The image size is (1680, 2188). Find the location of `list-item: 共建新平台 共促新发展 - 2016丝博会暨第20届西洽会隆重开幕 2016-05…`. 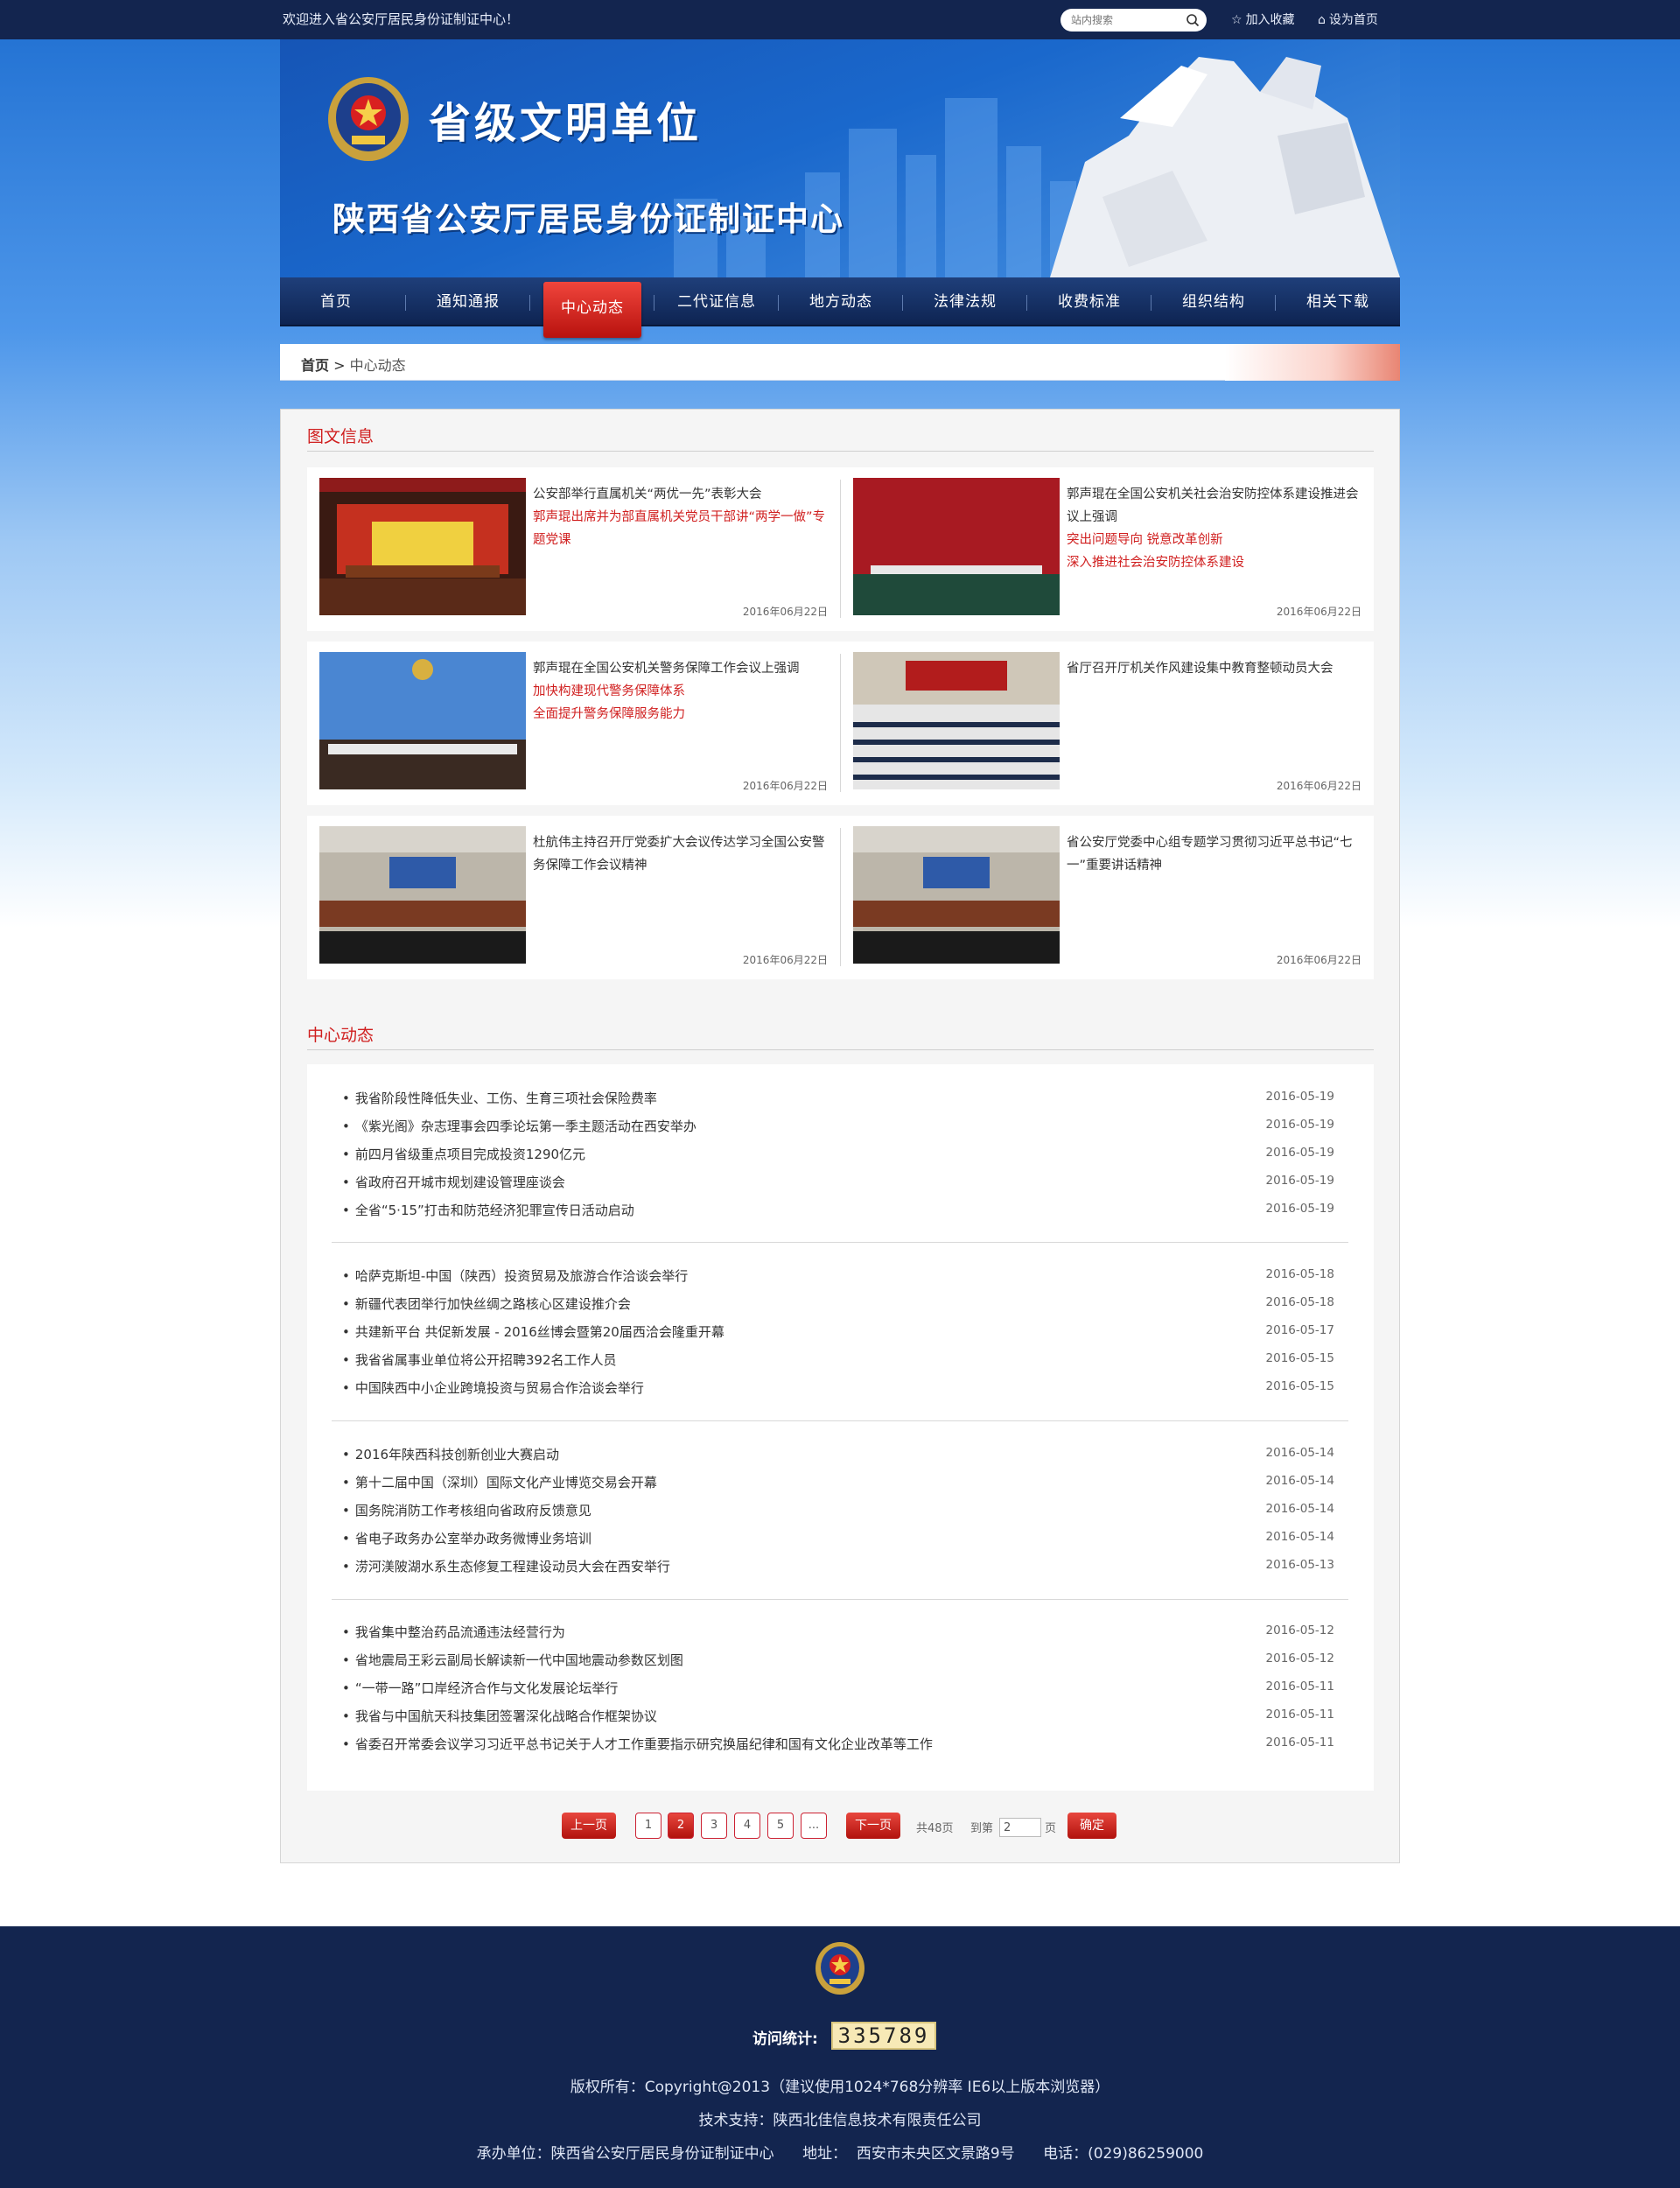

list-item: 共建新平台 共促新发展 - 2016丝博会暨第20届西洽会隆重开幕 2016-05… is located at coordinates (840, 1331).